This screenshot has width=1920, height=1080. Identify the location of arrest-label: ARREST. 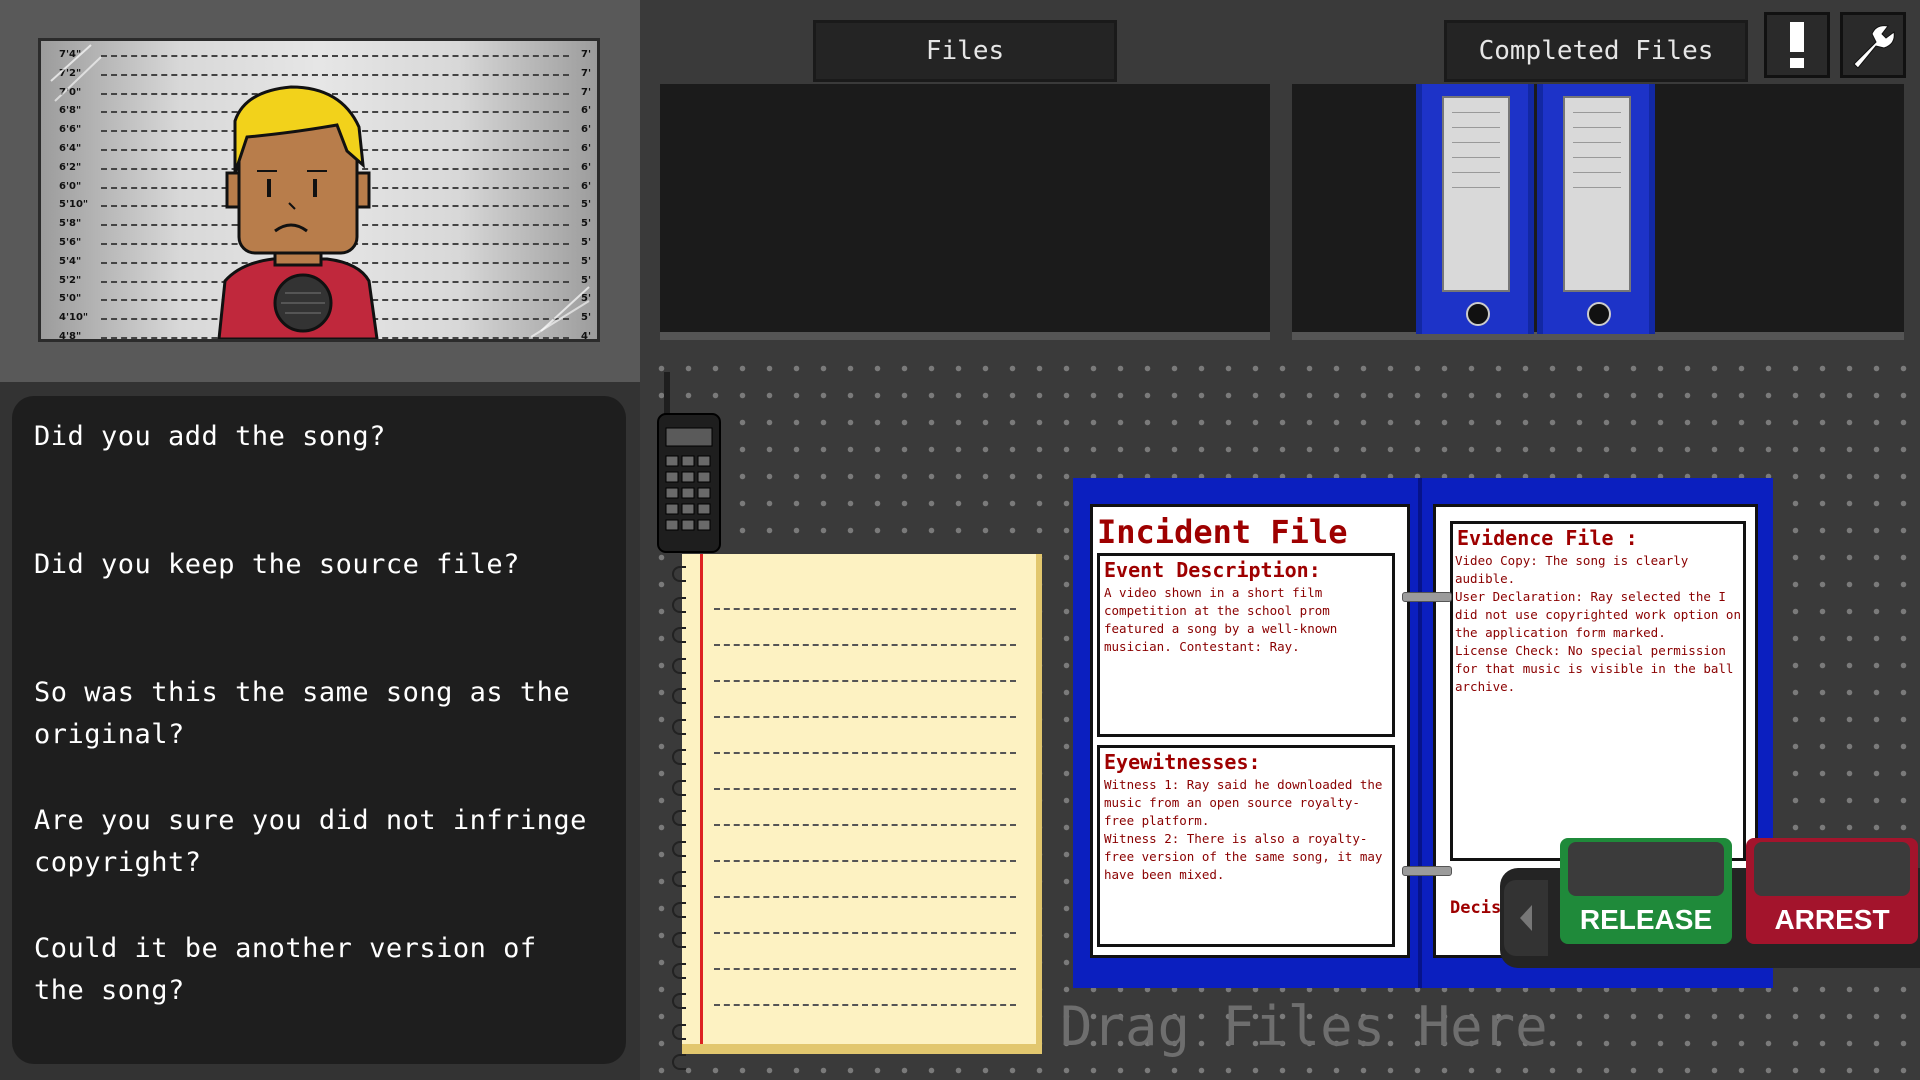
(1832, 919).